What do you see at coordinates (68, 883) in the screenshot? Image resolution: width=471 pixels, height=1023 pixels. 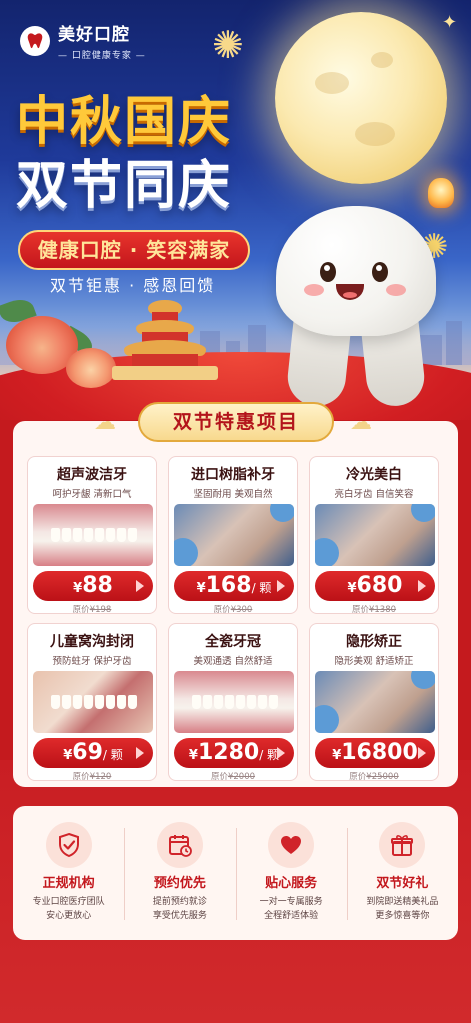 I see `feature-title: 正规机构` at bounding box center [68, 883].